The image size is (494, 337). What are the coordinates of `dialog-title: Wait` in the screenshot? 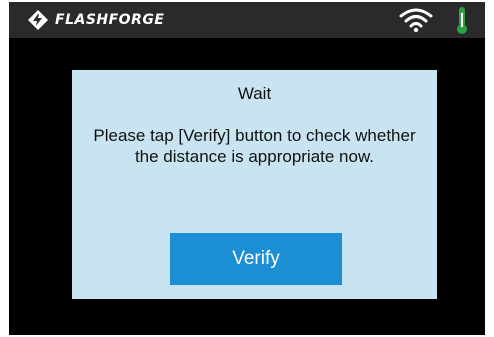 It's located at (254, 93).